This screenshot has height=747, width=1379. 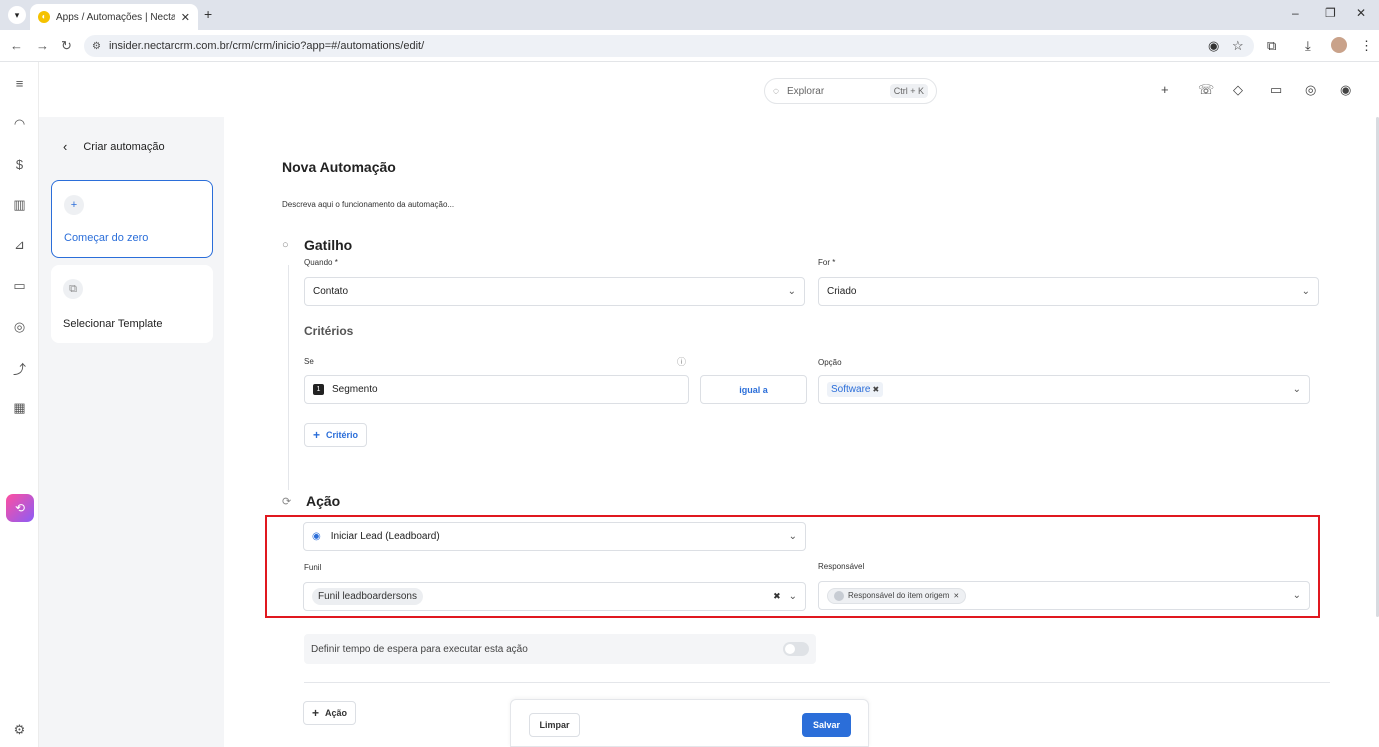 I want to click on trend-icon: ⤴, so click(x=19, y=368).